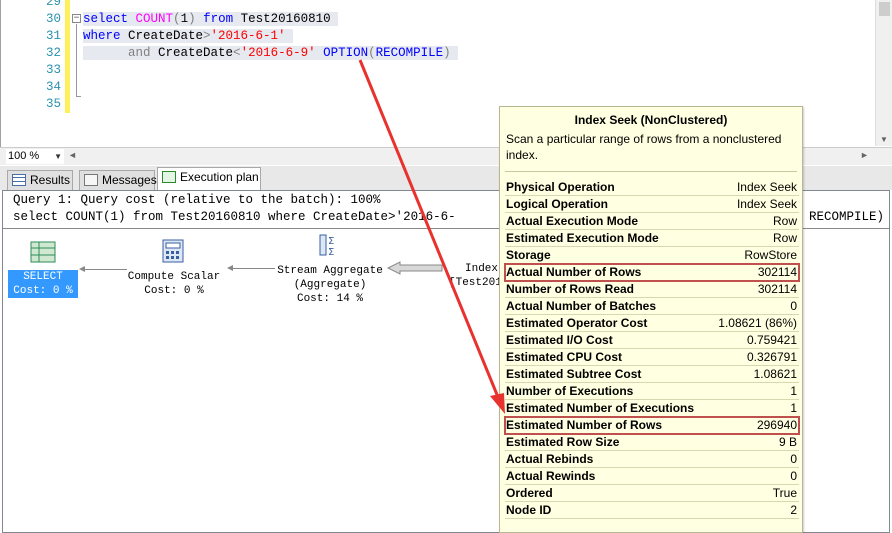  I want to click on tooltip-row: Estimated Row Size 9 B, so click(652, 442).